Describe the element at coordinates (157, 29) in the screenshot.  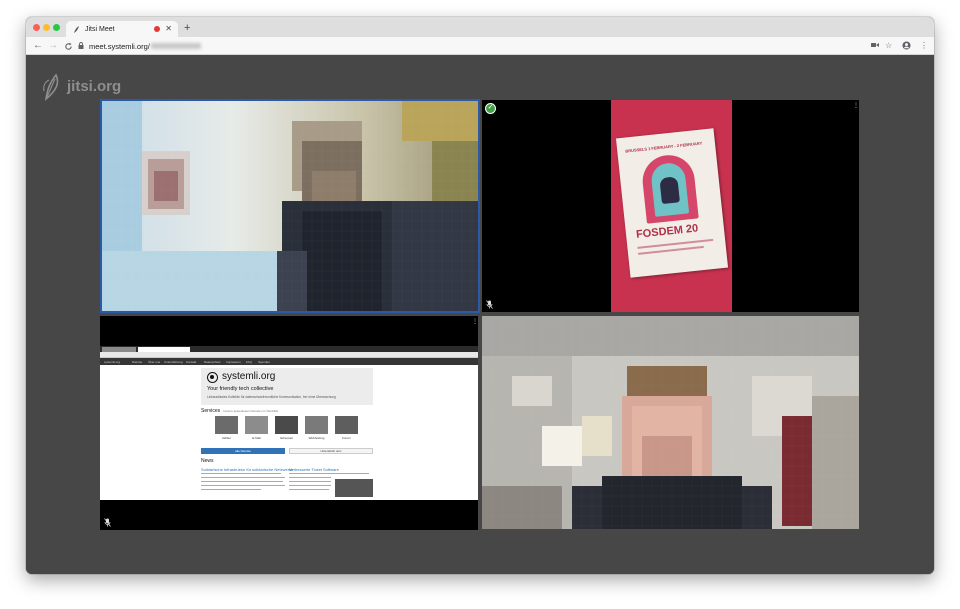
I see `recording-indicator-icon` at that location.